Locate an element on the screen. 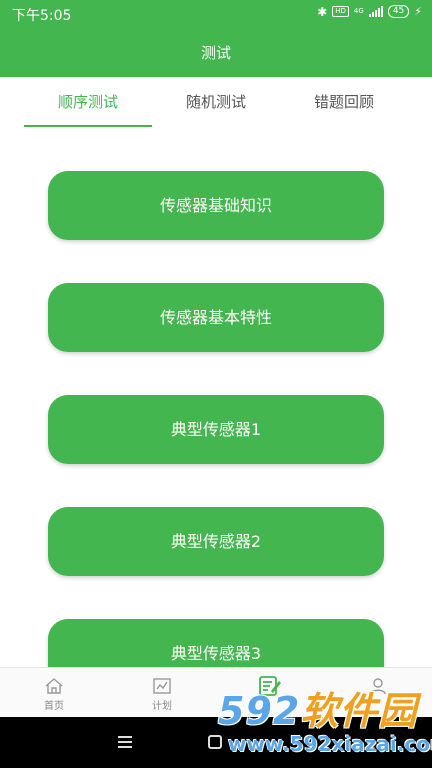  nav-label-plan: 计划 is located at coordinates (162, 706).